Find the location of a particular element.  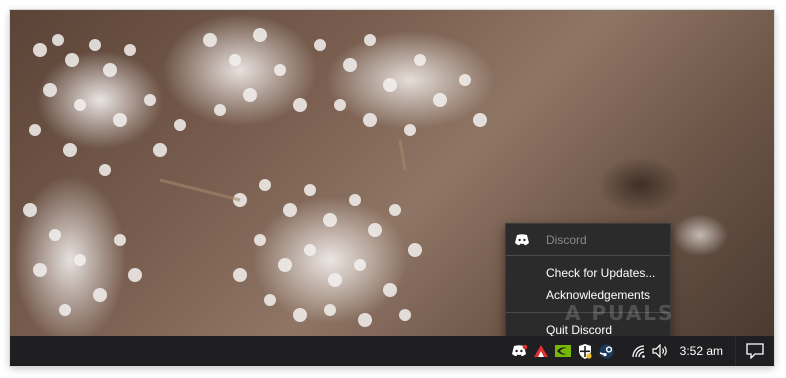

tray-spacer is located at coordinates (623, 351).